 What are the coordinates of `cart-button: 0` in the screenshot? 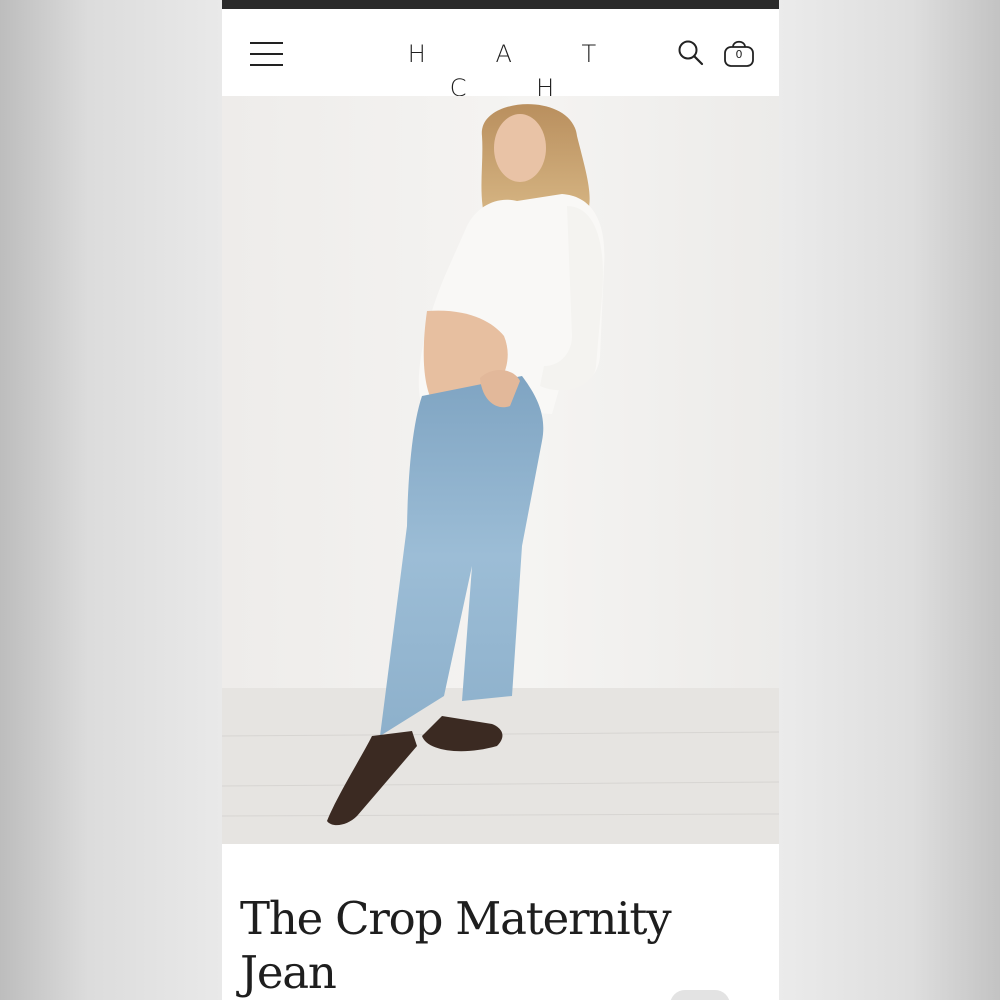 It's located at (739, 53).